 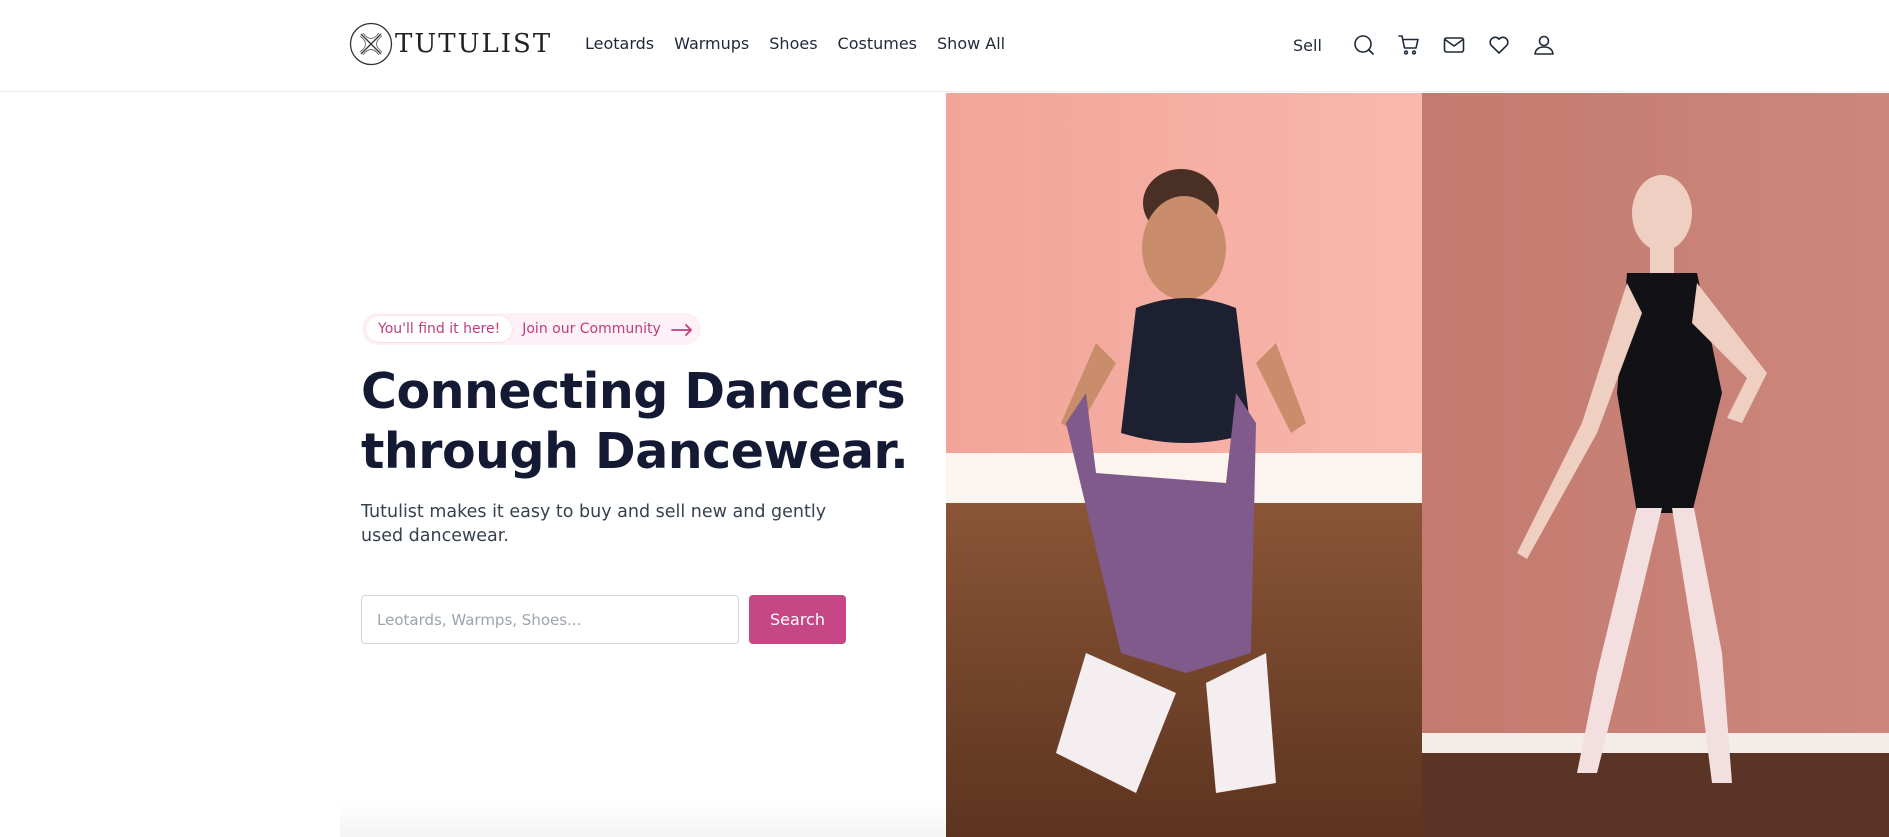 What do you see at coordinates (619, 43) in the screenshot?
I see `nav-leotards: Leotards` at bounding box center [619, 43].